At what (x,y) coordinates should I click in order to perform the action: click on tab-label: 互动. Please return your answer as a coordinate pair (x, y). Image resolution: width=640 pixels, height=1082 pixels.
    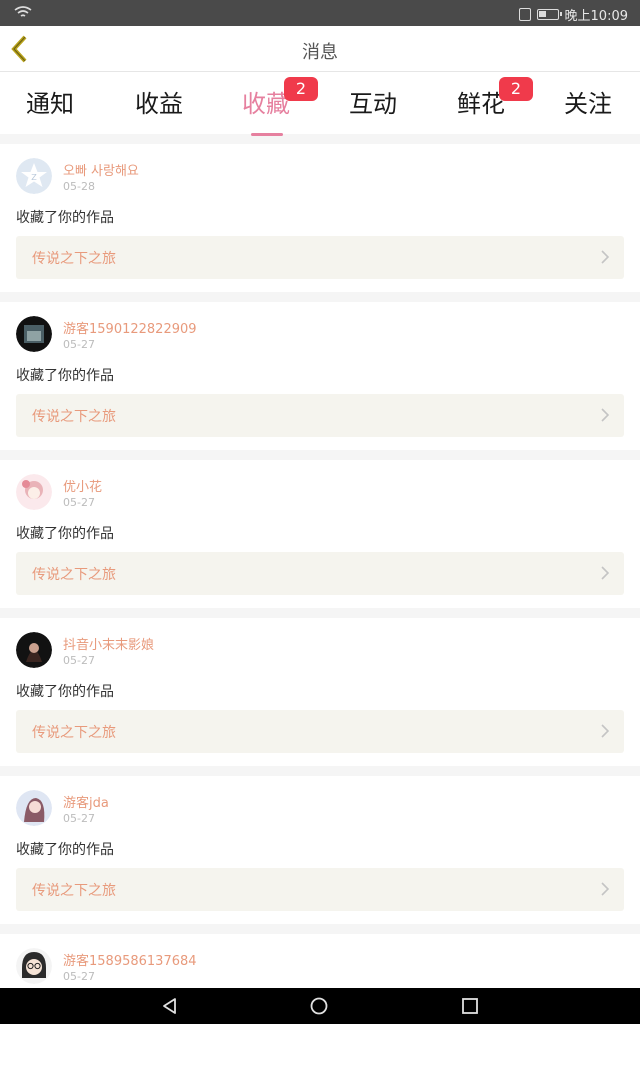
    Looking at the image, I should click on (373, 104).